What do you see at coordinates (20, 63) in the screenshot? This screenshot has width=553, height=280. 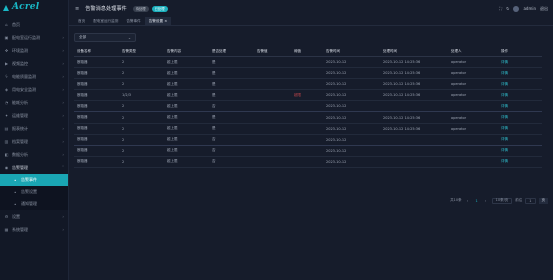 I see `sidebar-item-label: 视频监控` at bounding box center [20, 63].